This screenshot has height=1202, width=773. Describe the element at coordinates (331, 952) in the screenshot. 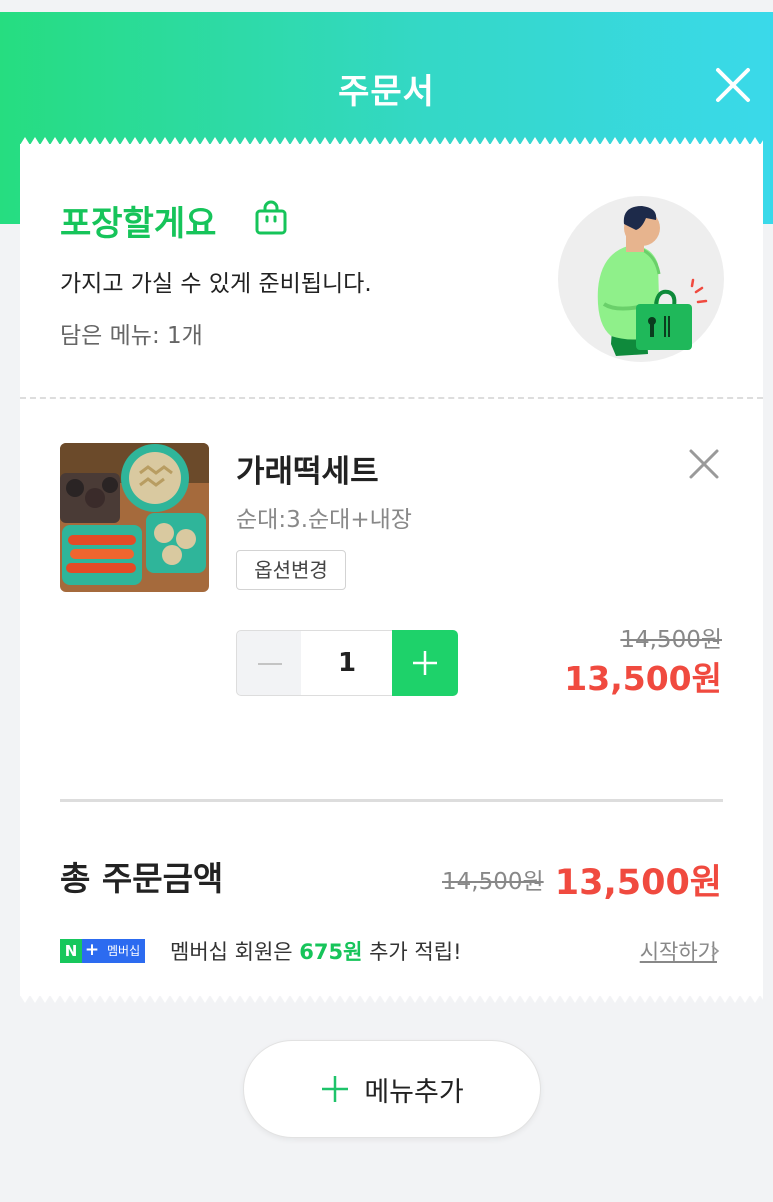

I see `membership-points: 675원` at that location.